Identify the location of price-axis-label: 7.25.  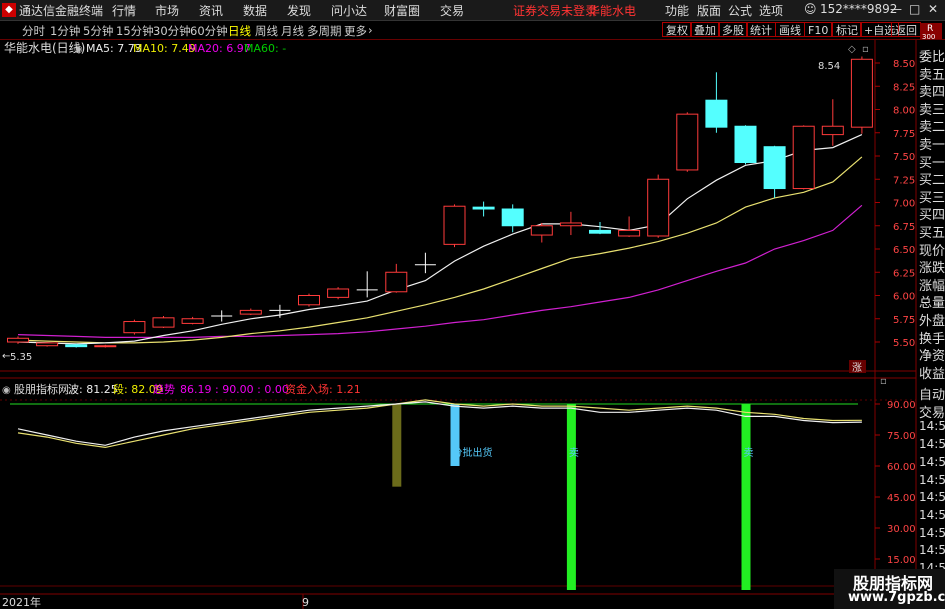
(904, 180).